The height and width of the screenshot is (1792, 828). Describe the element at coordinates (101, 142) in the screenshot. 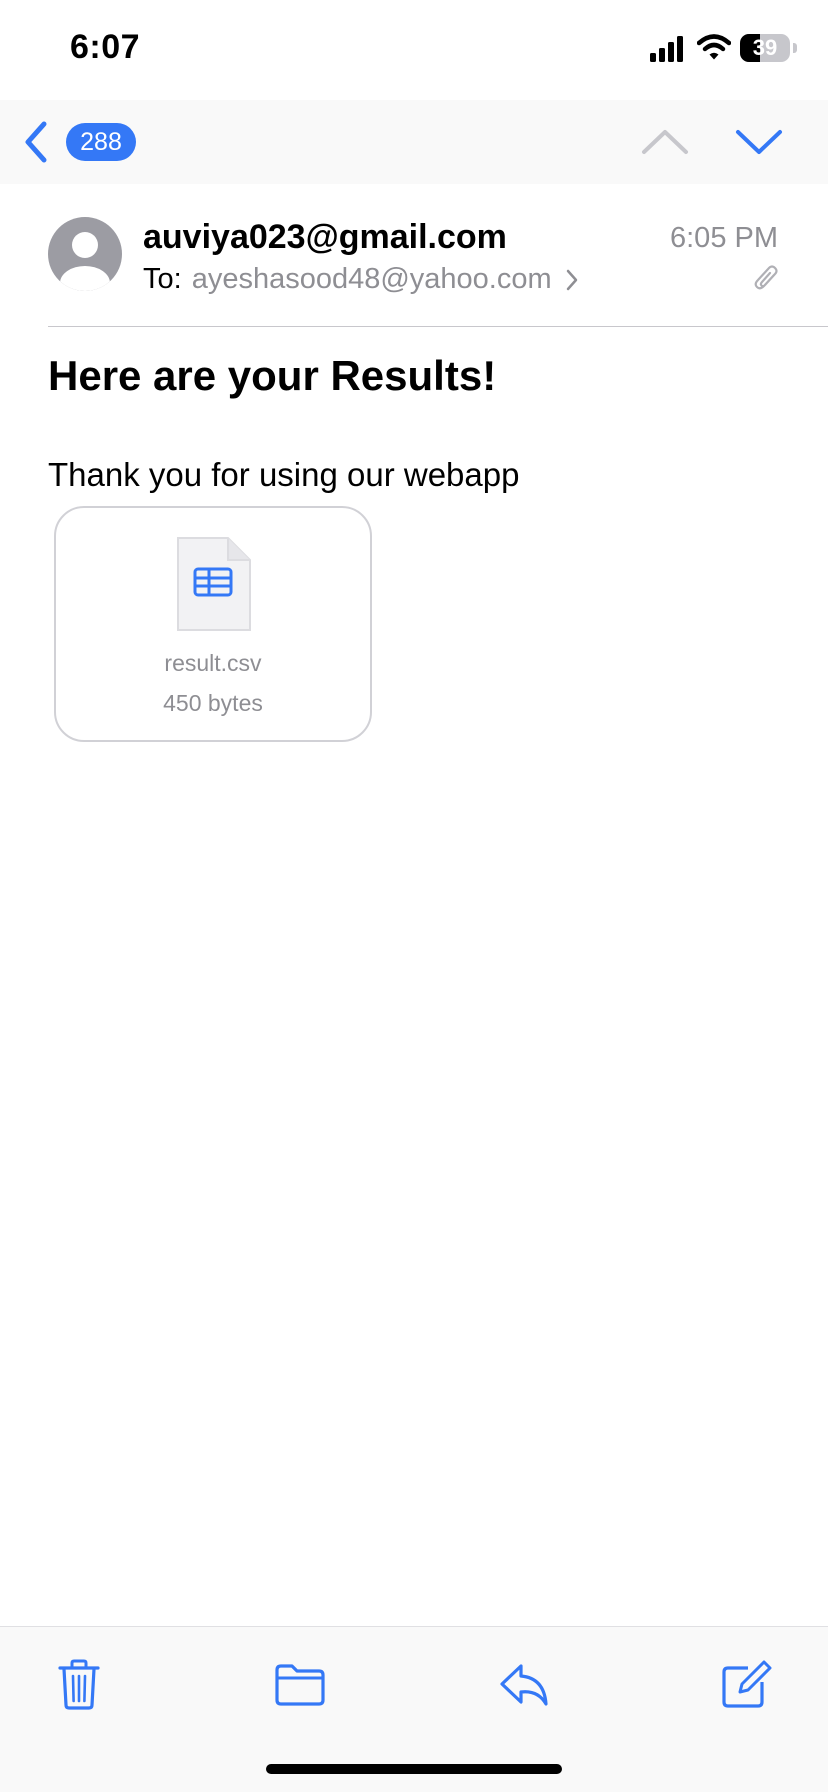

I see `unread-count-badge: 288` at that location.